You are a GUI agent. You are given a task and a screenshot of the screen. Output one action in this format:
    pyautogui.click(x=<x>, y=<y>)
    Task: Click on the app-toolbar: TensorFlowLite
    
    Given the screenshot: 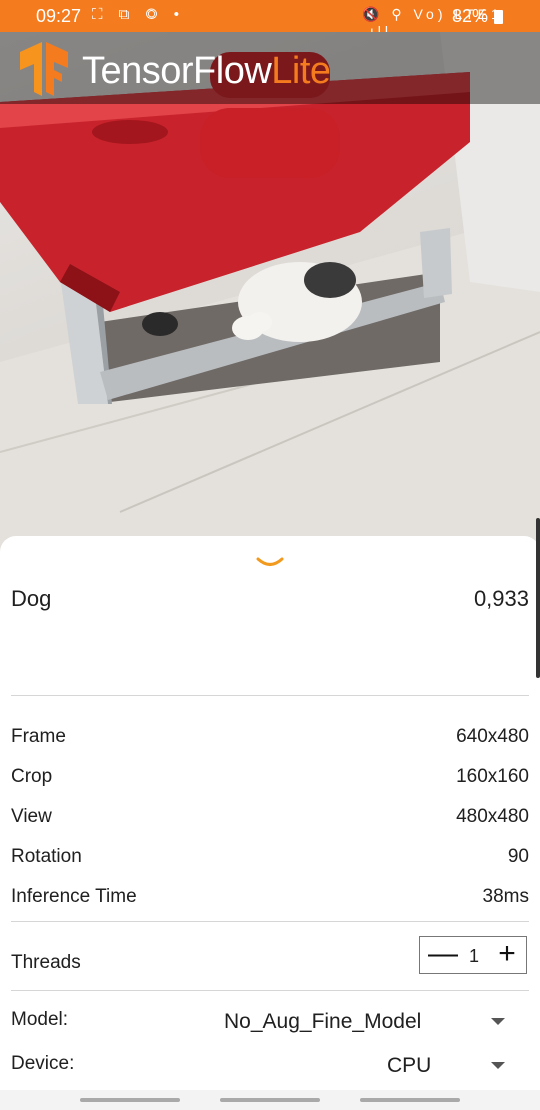 What is the action you would take?
    pyautogui.click(x=270, y=68)
    